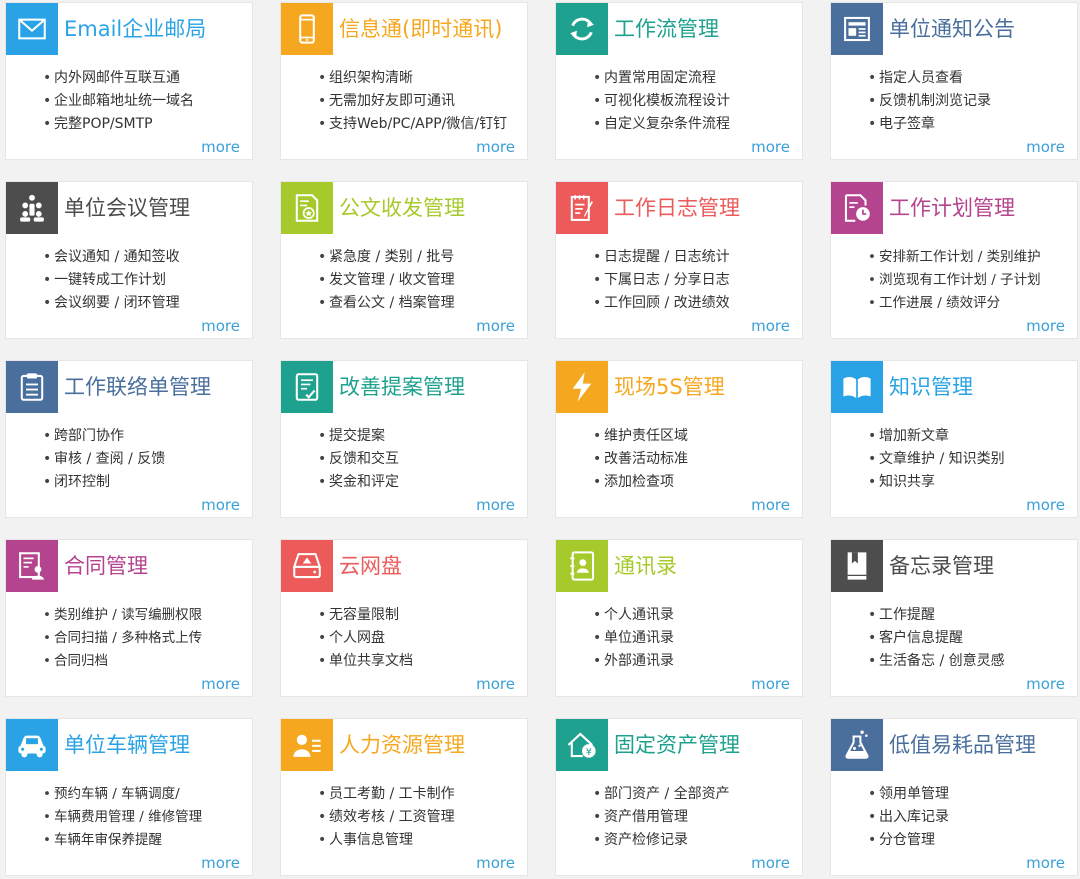 Image resolution: width=1080 pixels, height=879 pixels. I want to click on module-title: 现场5S管理, so click(705, 387).